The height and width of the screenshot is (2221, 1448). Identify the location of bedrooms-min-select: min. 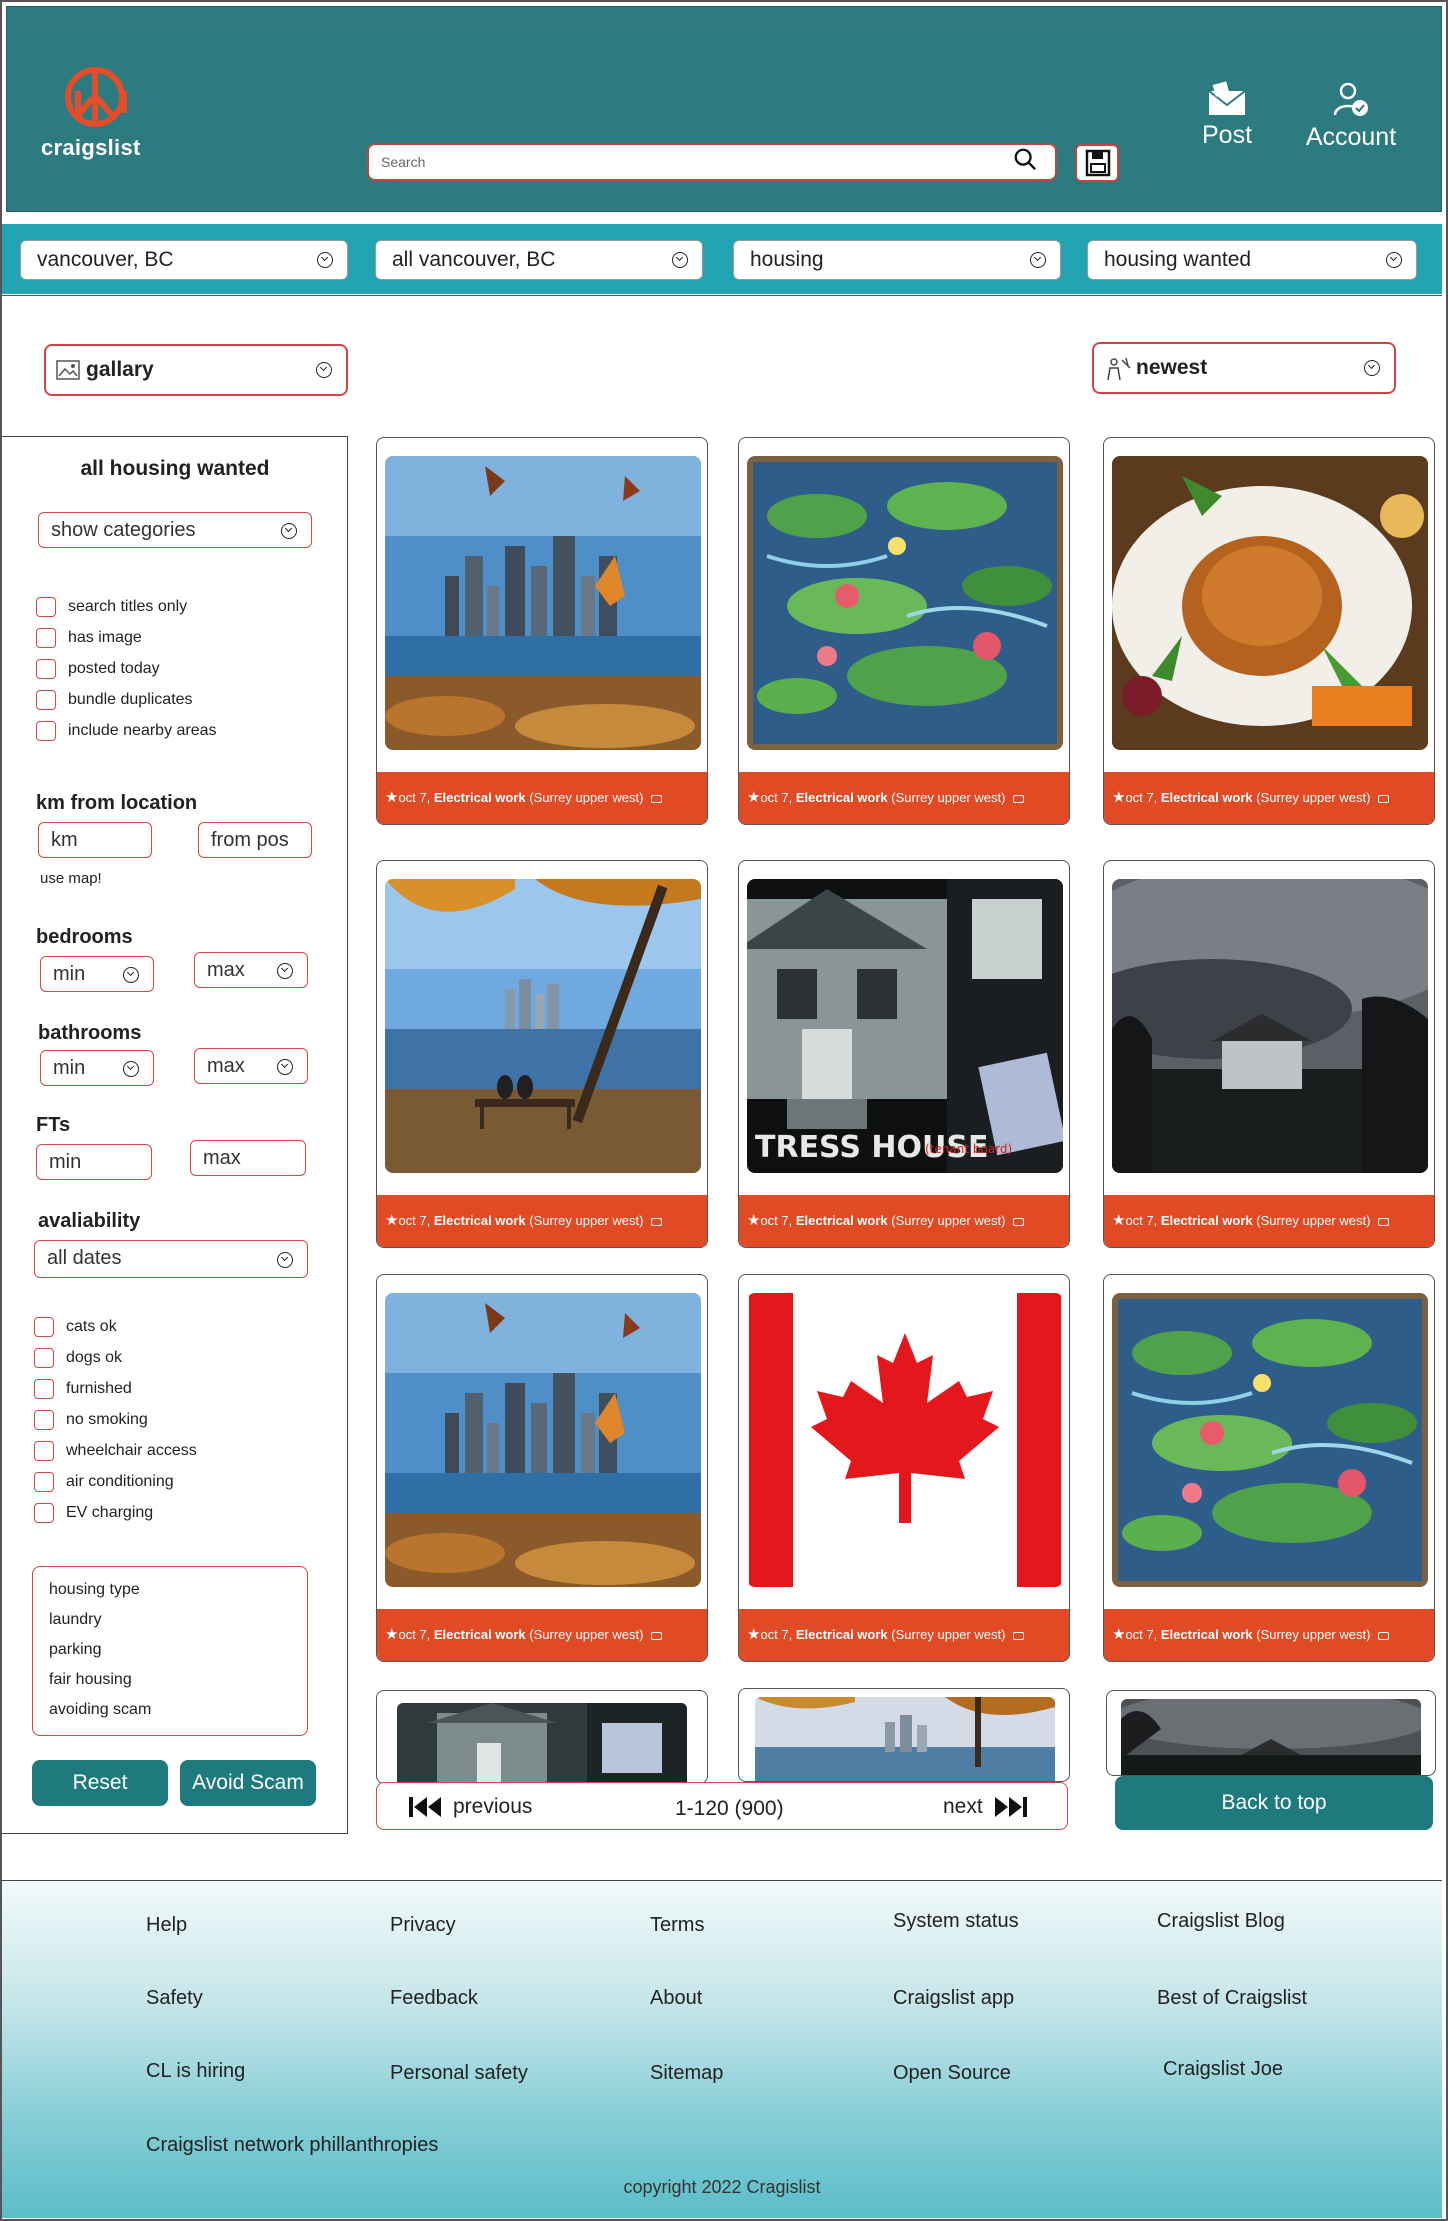
(97, 974).